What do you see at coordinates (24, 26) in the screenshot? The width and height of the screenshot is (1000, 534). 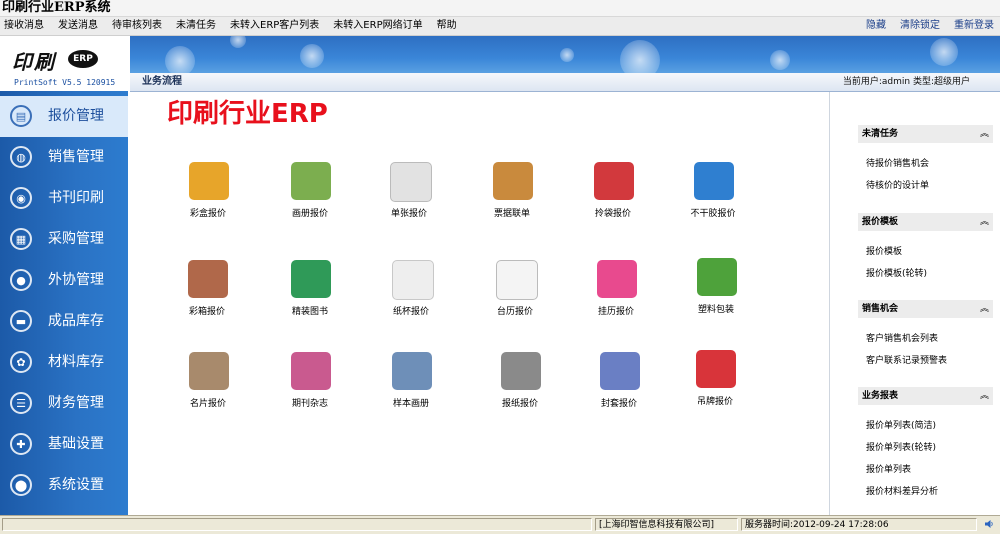 I see `menu-receive-message: 接收消息` at bounding box center [24, 26].